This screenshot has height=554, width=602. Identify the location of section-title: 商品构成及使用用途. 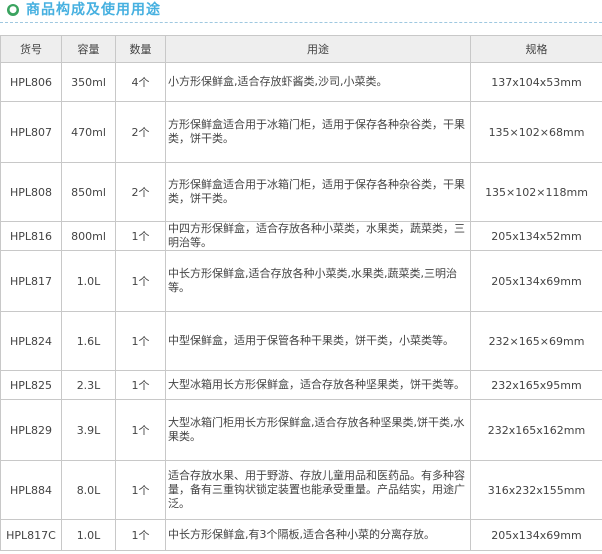
(93, 10).